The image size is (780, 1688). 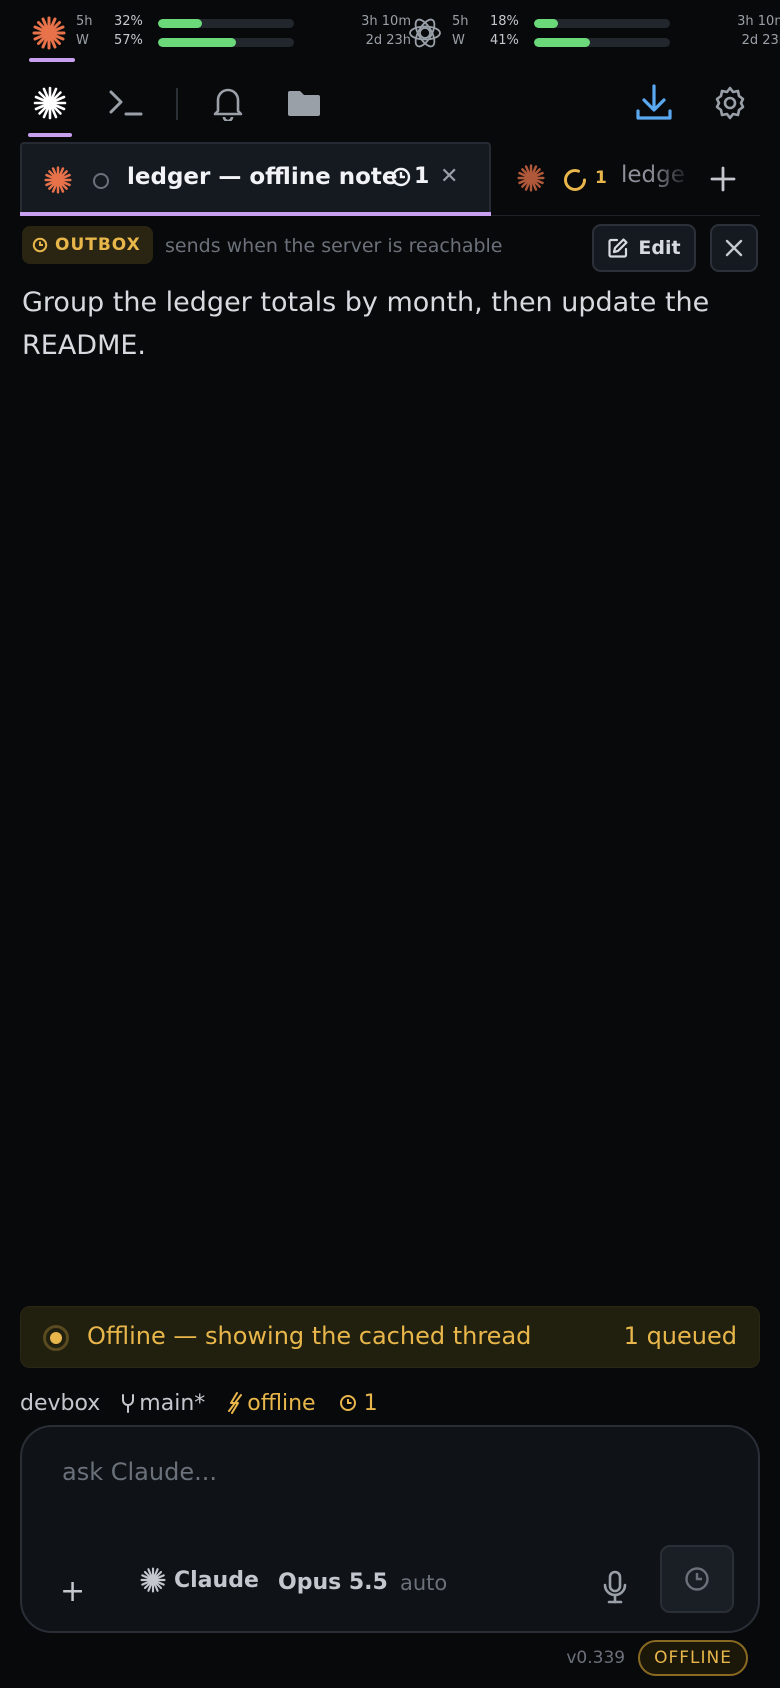 I want to click on usage-strip: 5h 32% 3h 10m W 57% 2d 23h 5h 18% 3h 10m, so click(x=390, y=33).